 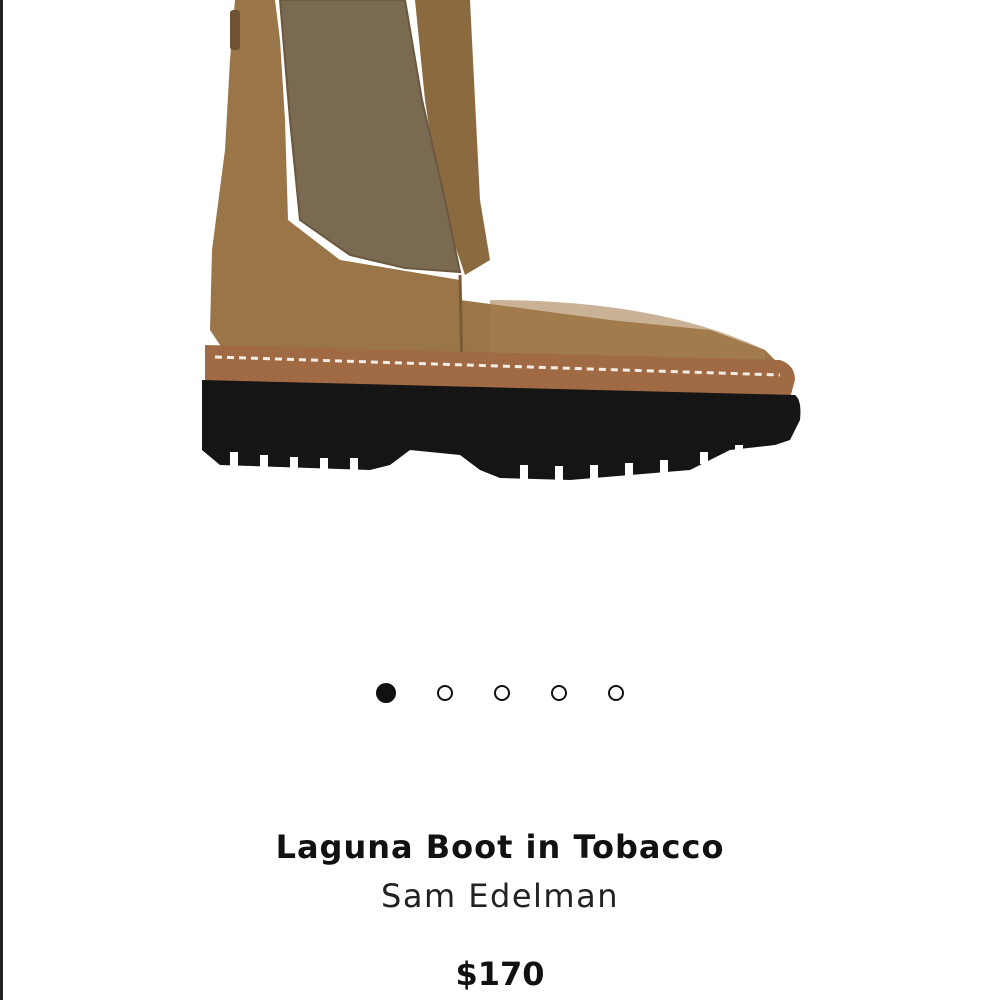 What do you see at coordinates (500, 974) in the screenshot?
I see `product-price: $170` at bounding box center [500, 974].